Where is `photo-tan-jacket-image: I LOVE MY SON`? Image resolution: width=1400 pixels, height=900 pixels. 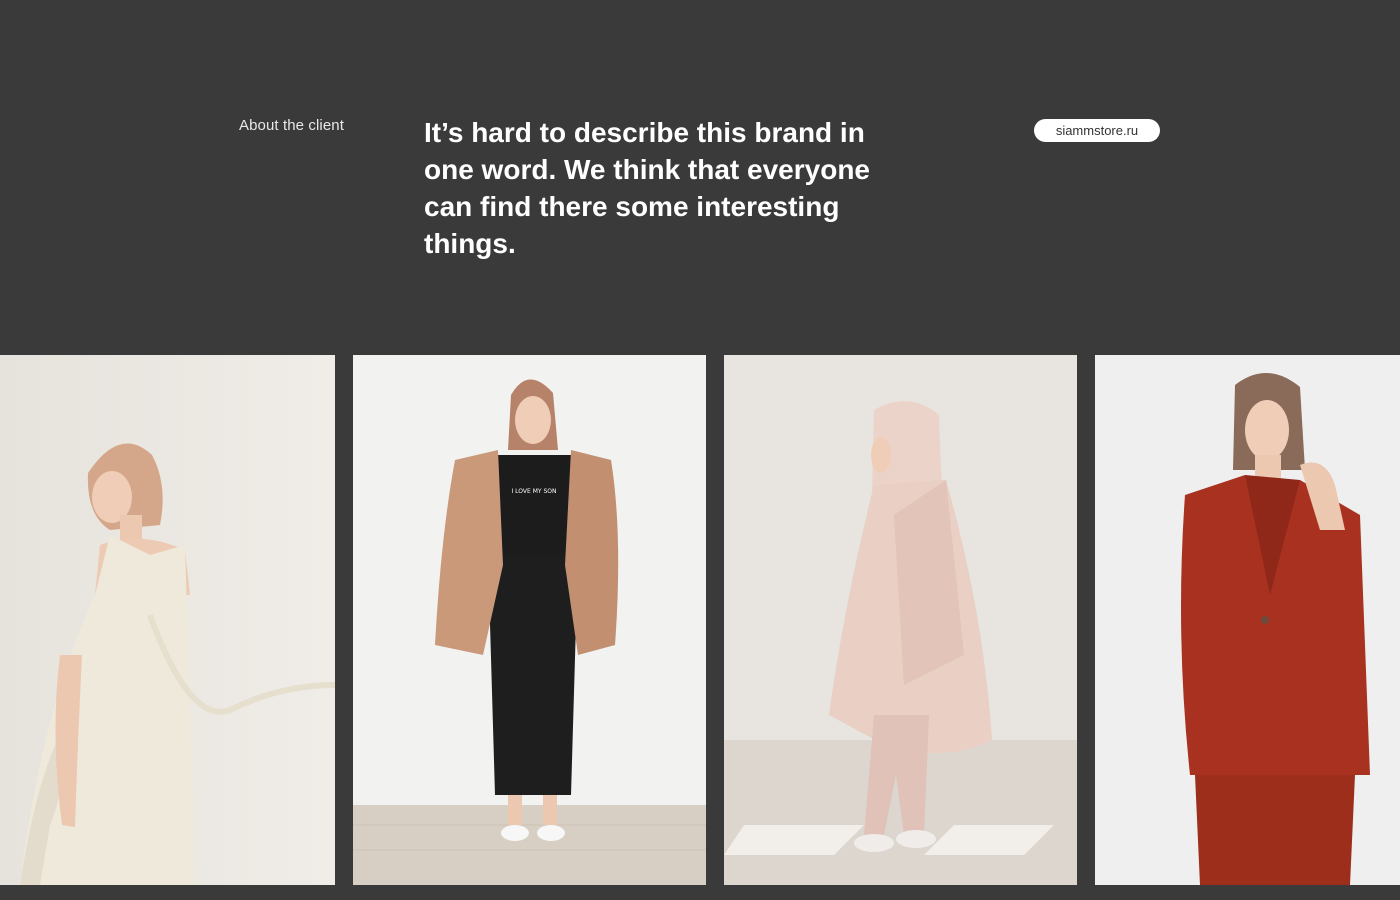
photo-tan-jacket-image: I LOVE MY SON is located at coordinates (529, 620).